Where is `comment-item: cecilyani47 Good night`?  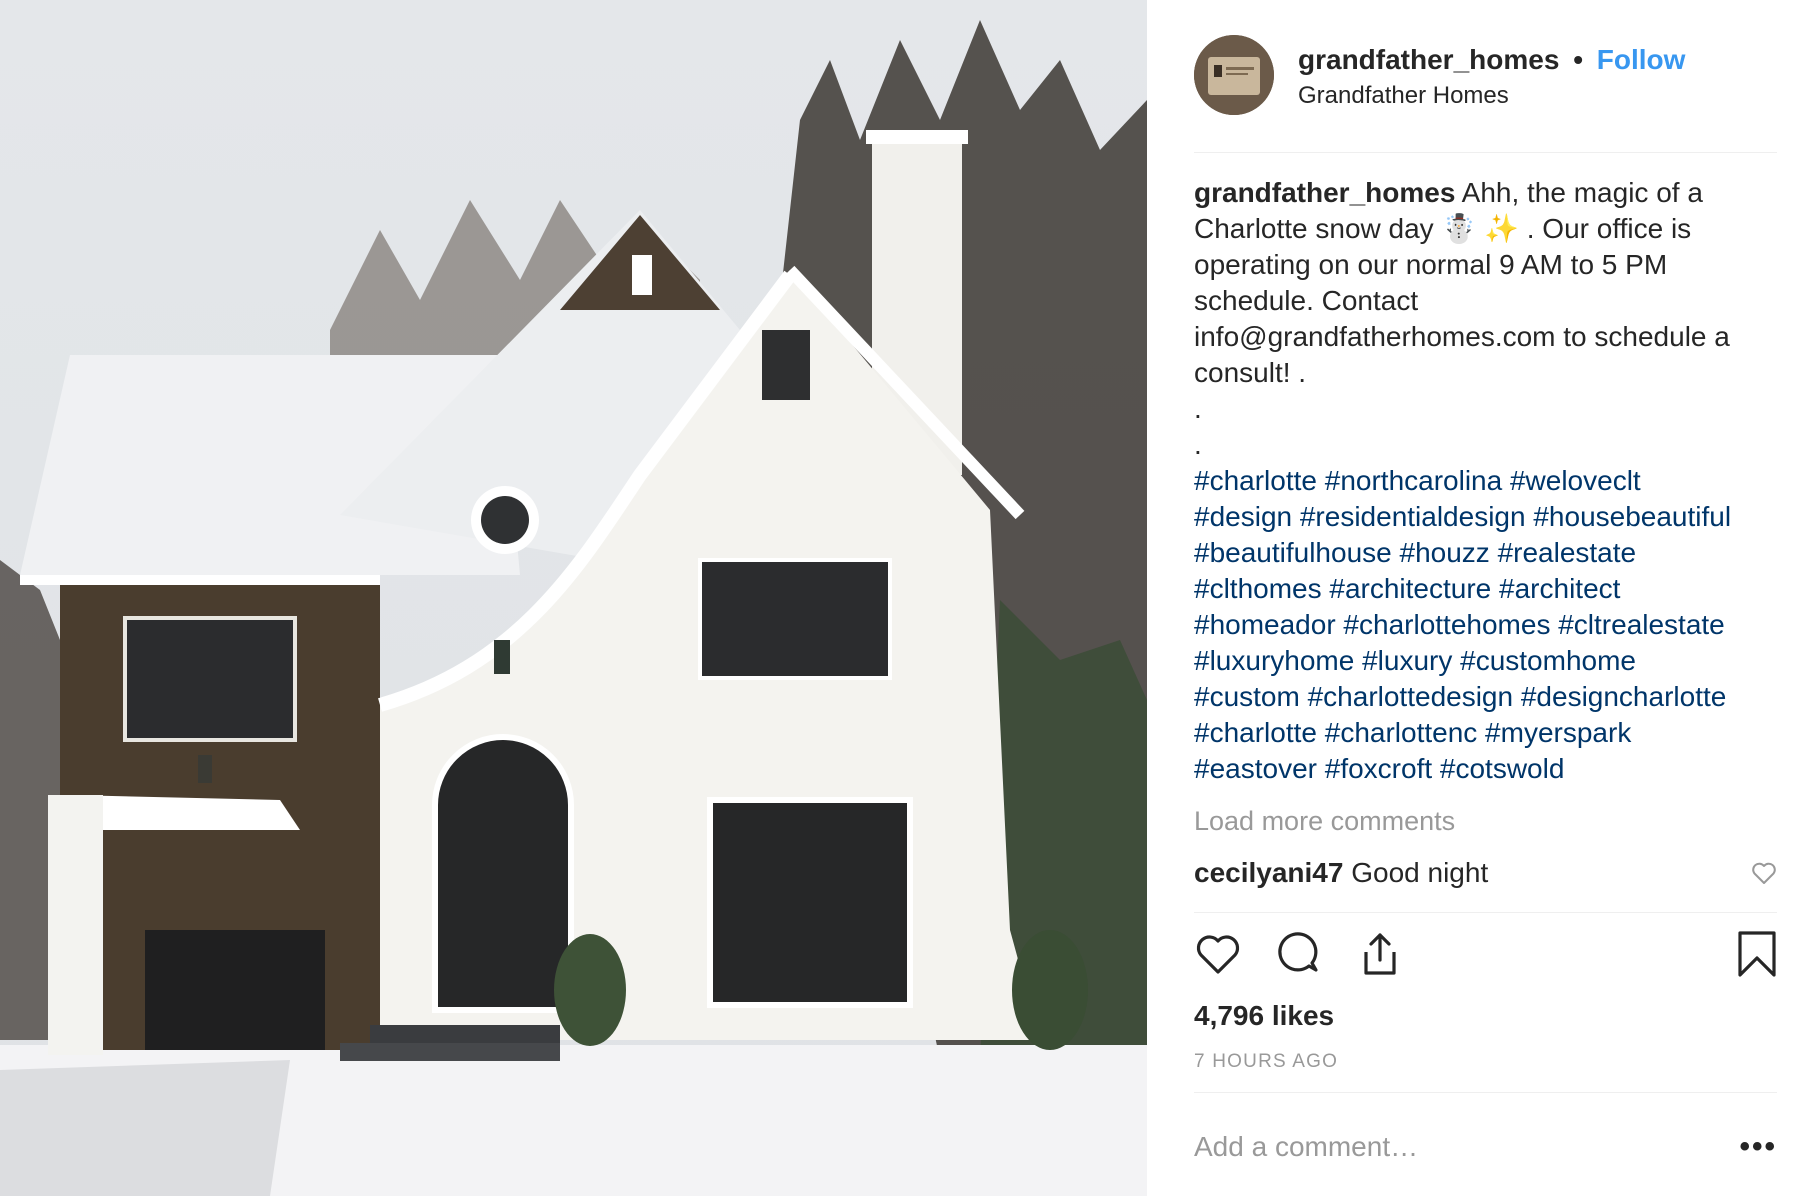 comment-item: cecilyani47 Good night is located at coordinates (1485, 873).